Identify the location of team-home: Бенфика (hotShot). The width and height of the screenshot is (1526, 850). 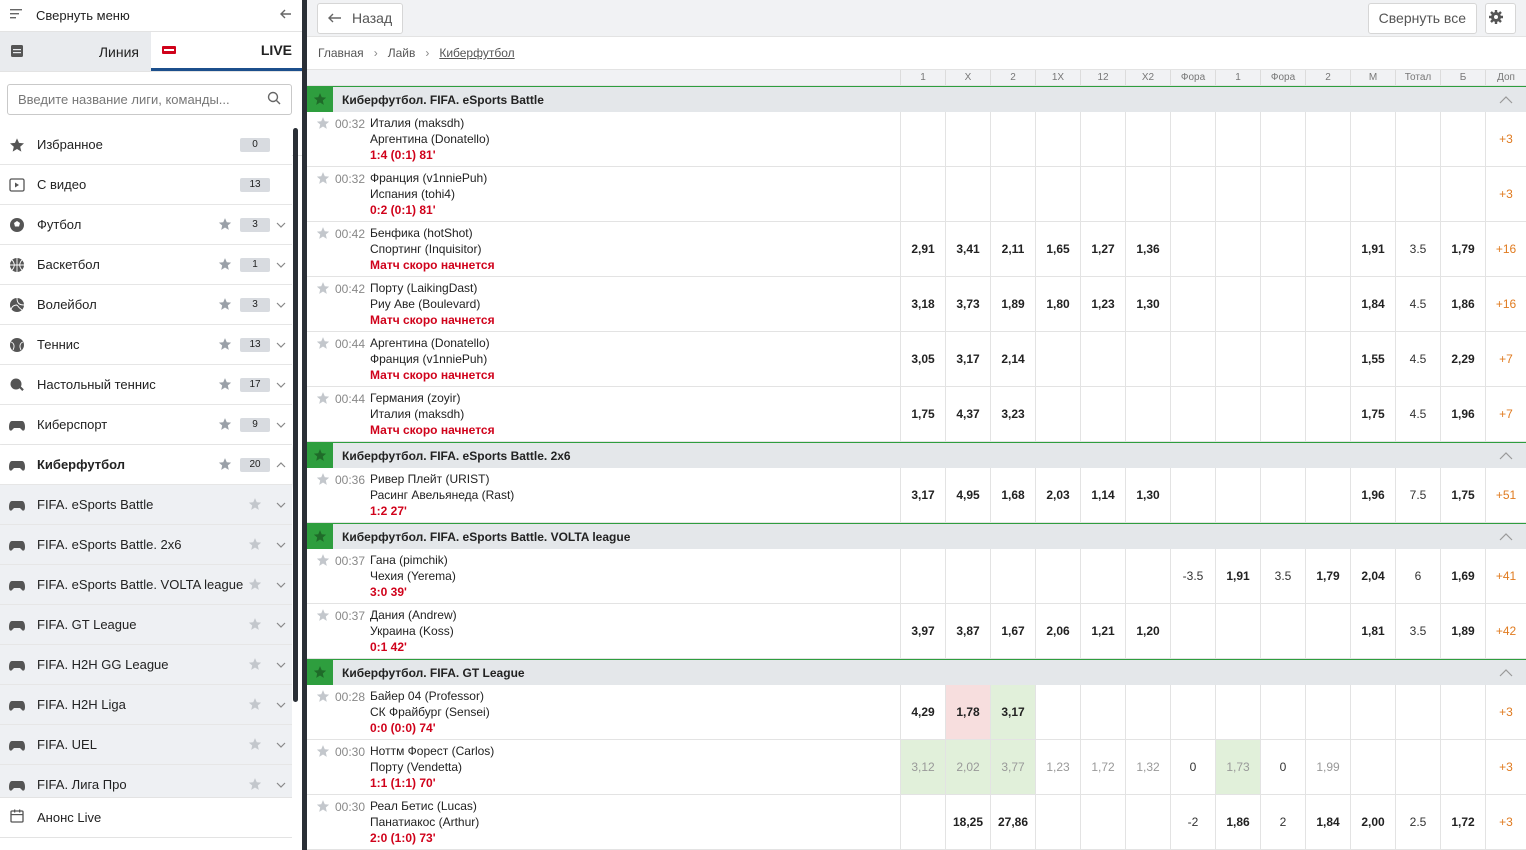
(432, 233).